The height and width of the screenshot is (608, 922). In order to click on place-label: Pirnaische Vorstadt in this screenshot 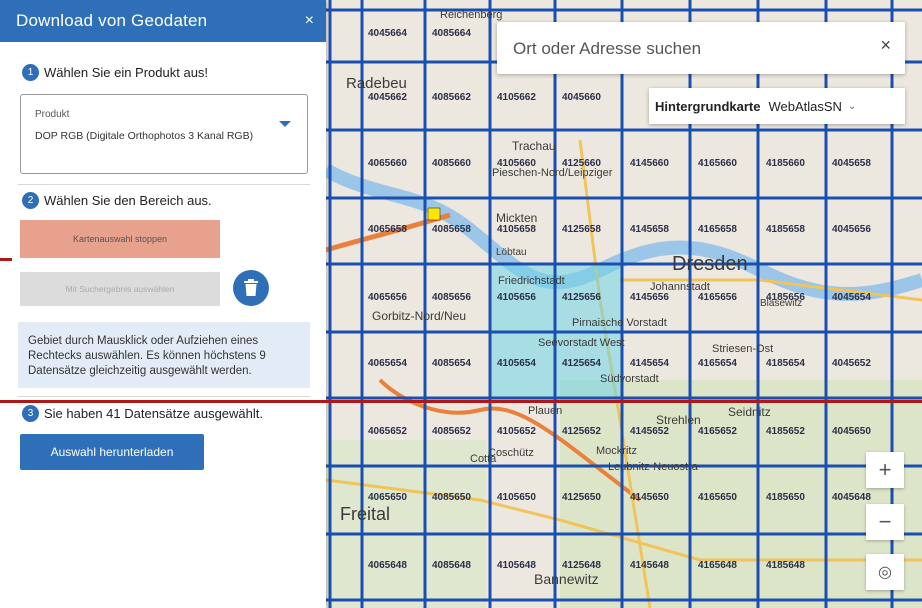, I will do `click(619, 323)`.